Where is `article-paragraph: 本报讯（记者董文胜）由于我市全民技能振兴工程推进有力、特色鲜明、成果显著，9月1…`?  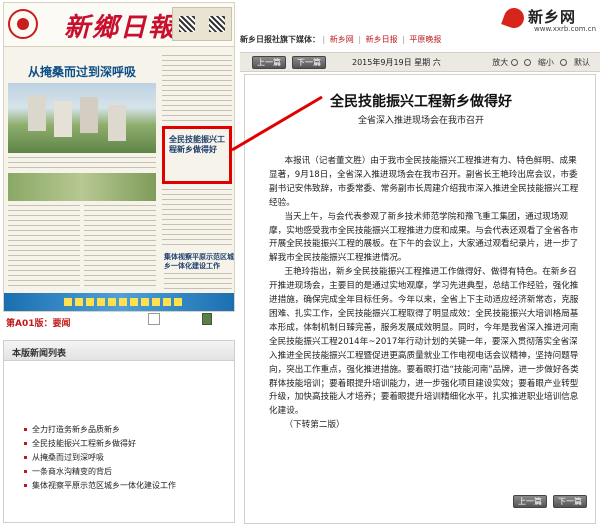
article-paragraph: 本报讯（记者董文胜）由于我市全民技能振兴工程推进有力、特色鲜明、成果显著，9月1… is located at coordinates (424, 182).